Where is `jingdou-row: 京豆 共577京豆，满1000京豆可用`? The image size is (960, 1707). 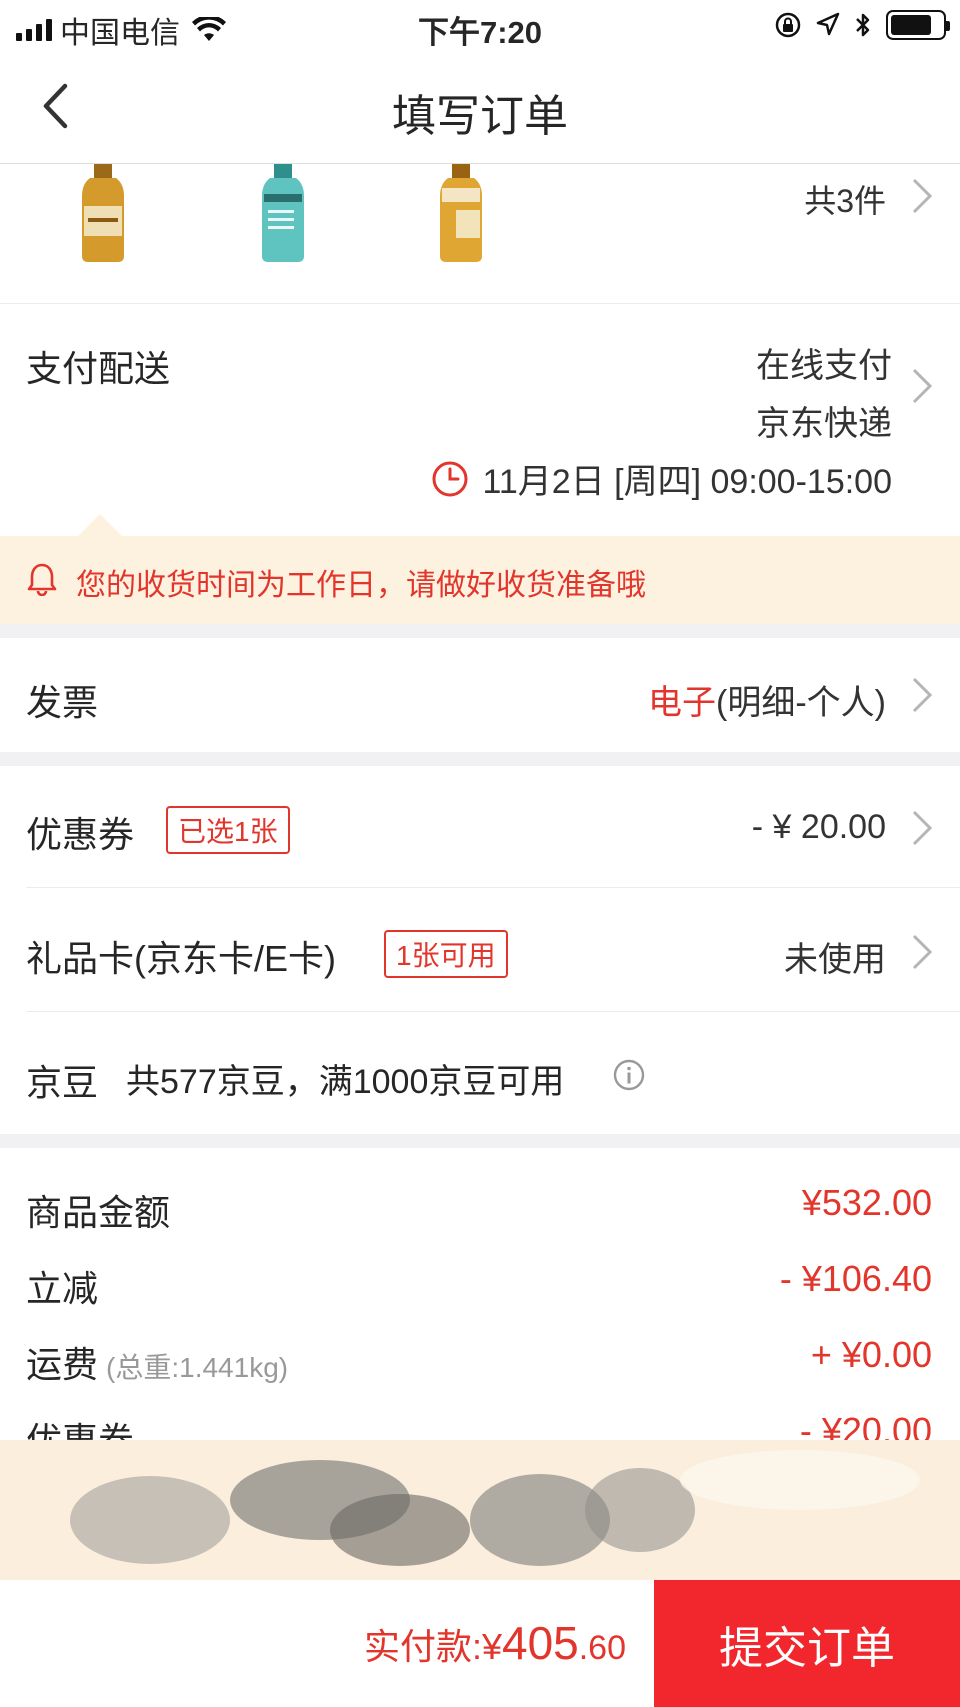 jingdou-row: 京豆 共577京豆，满1000京豆可用 is located at coordinates (480, 1073).